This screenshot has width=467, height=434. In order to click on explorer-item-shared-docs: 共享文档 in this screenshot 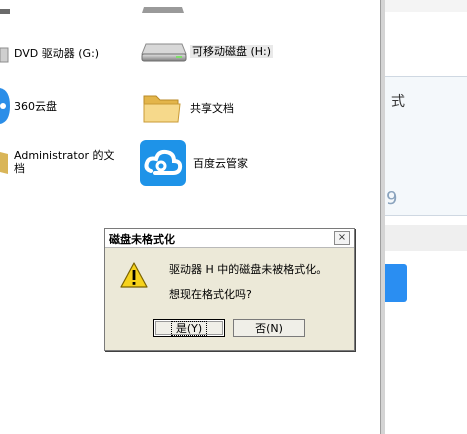, I will do `click(188, 108)`.